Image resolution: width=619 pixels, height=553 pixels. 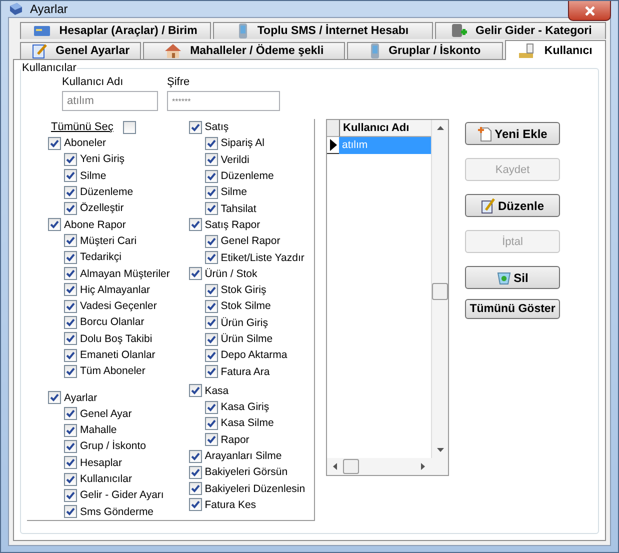 I want to click on edit-icon, so click(x=40, y=51).